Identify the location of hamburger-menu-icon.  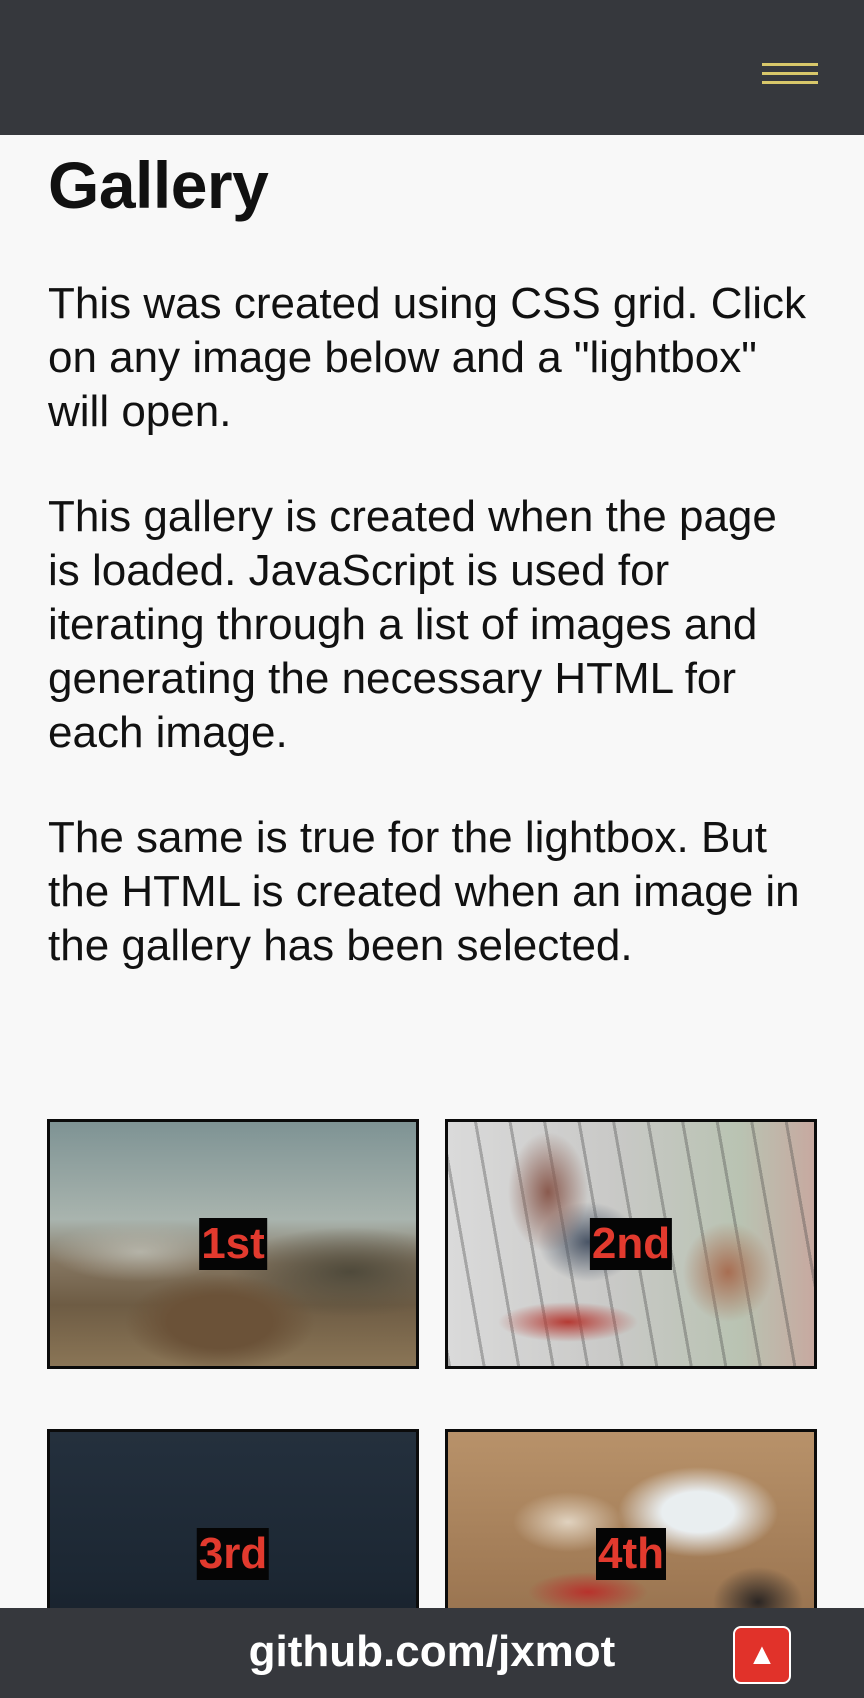
(790, 75).